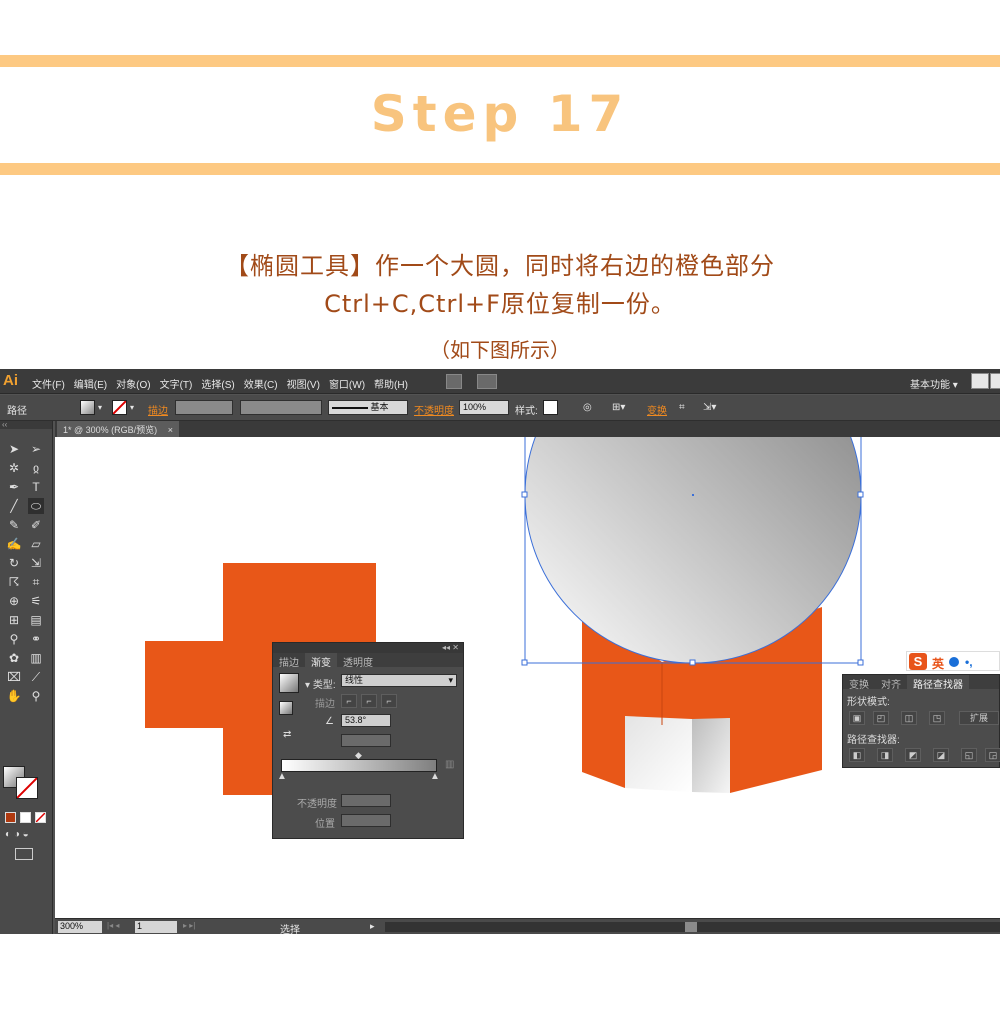  What do you see at coordinates (618, 407) in the screenshot?
I see `align-icon: ⊞▾` at bounding box center [618, 407].